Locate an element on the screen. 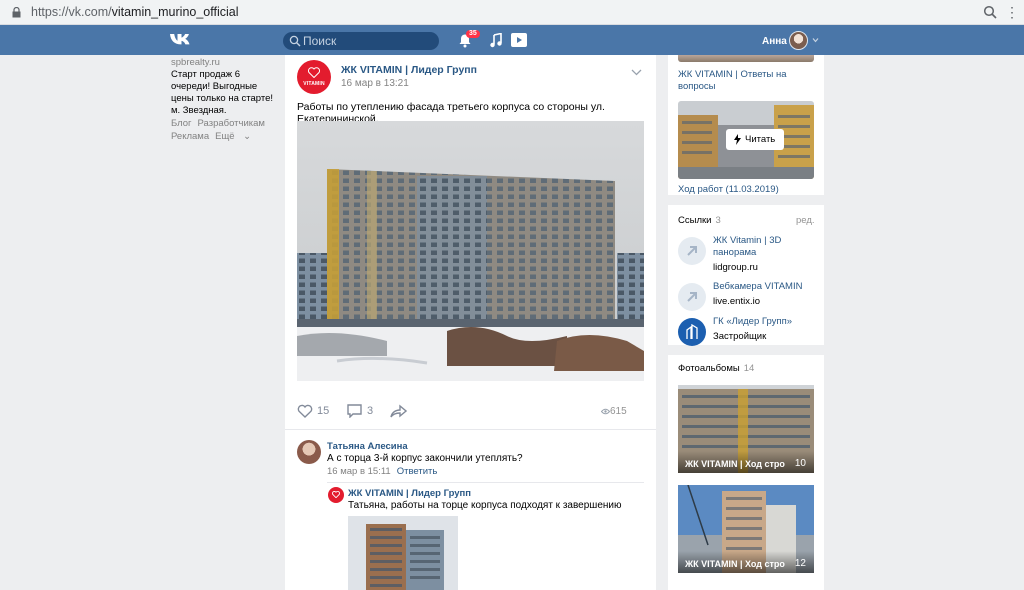  search-placeholder: Поиск is located at coordinates (320, 41).